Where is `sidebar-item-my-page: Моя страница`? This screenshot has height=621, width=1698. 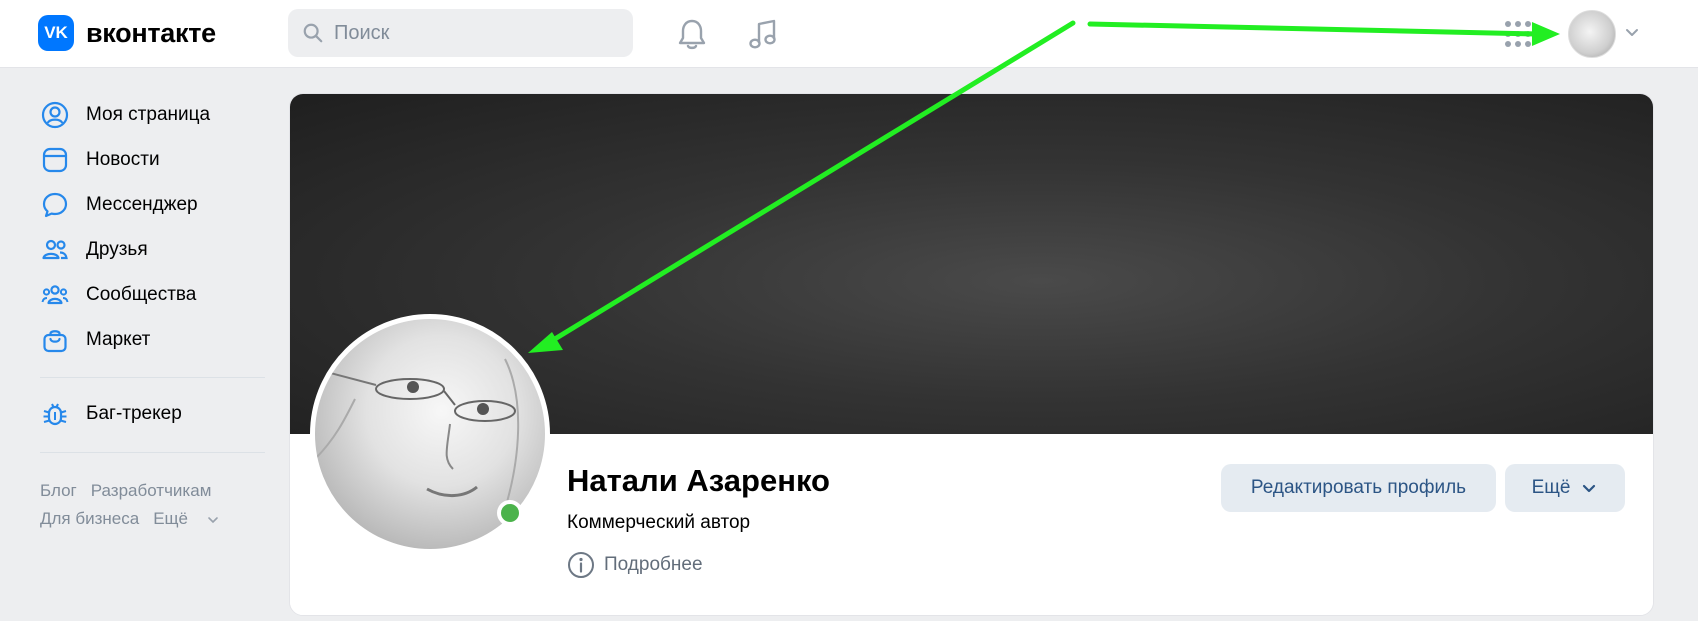 sidebar-item-my-page: Моя страница is located at coordinates (125, 115).